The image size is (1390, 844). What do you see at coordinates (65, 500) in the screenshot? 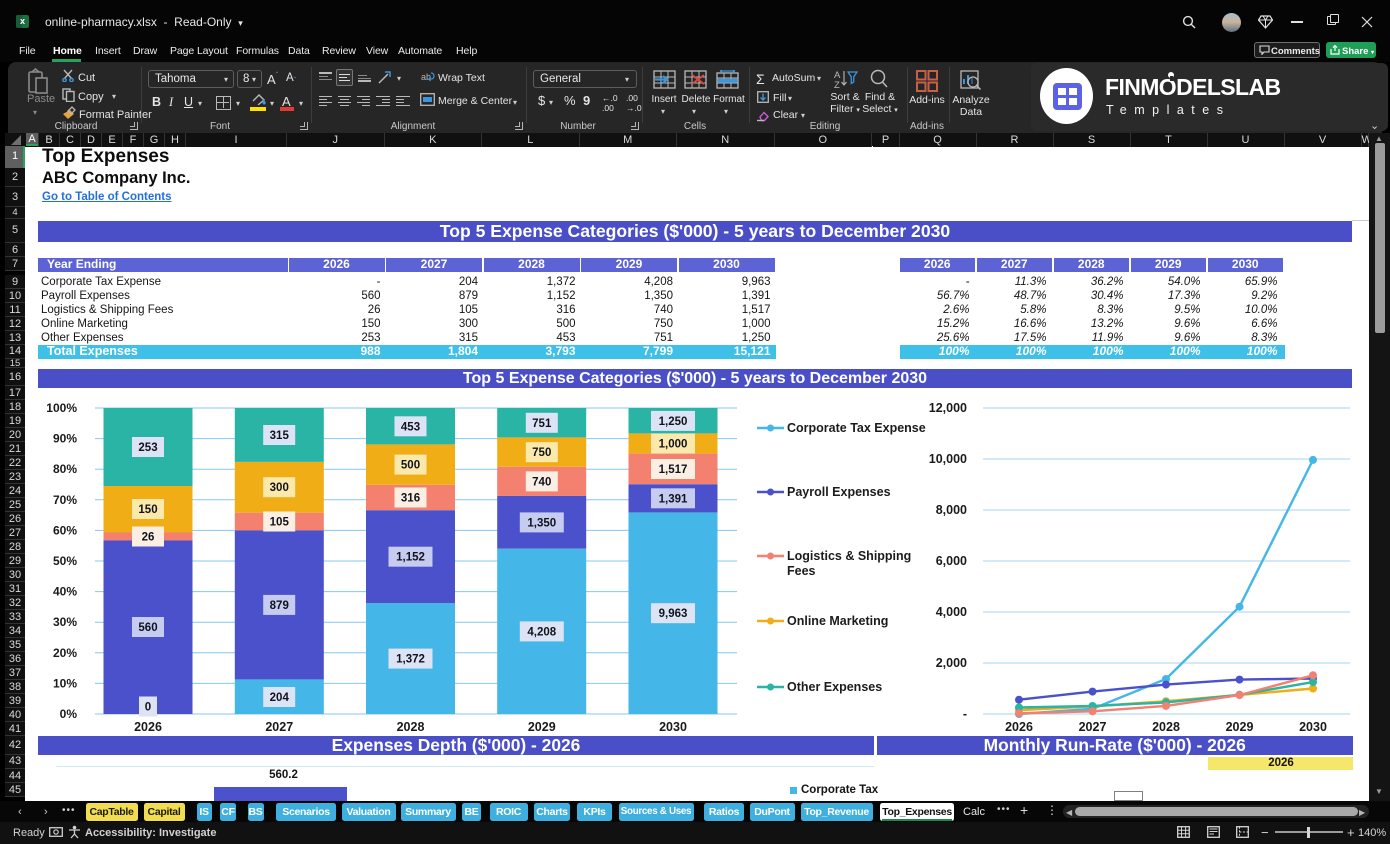
I see `svg-text: 70%` at bounding box center [65, 500].